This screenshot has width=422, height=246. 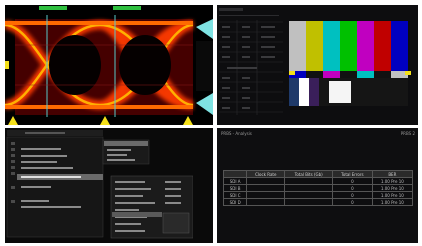 I want to click on prbs-header-cell: Total Bits (Gb), so click(x=309, y=174).